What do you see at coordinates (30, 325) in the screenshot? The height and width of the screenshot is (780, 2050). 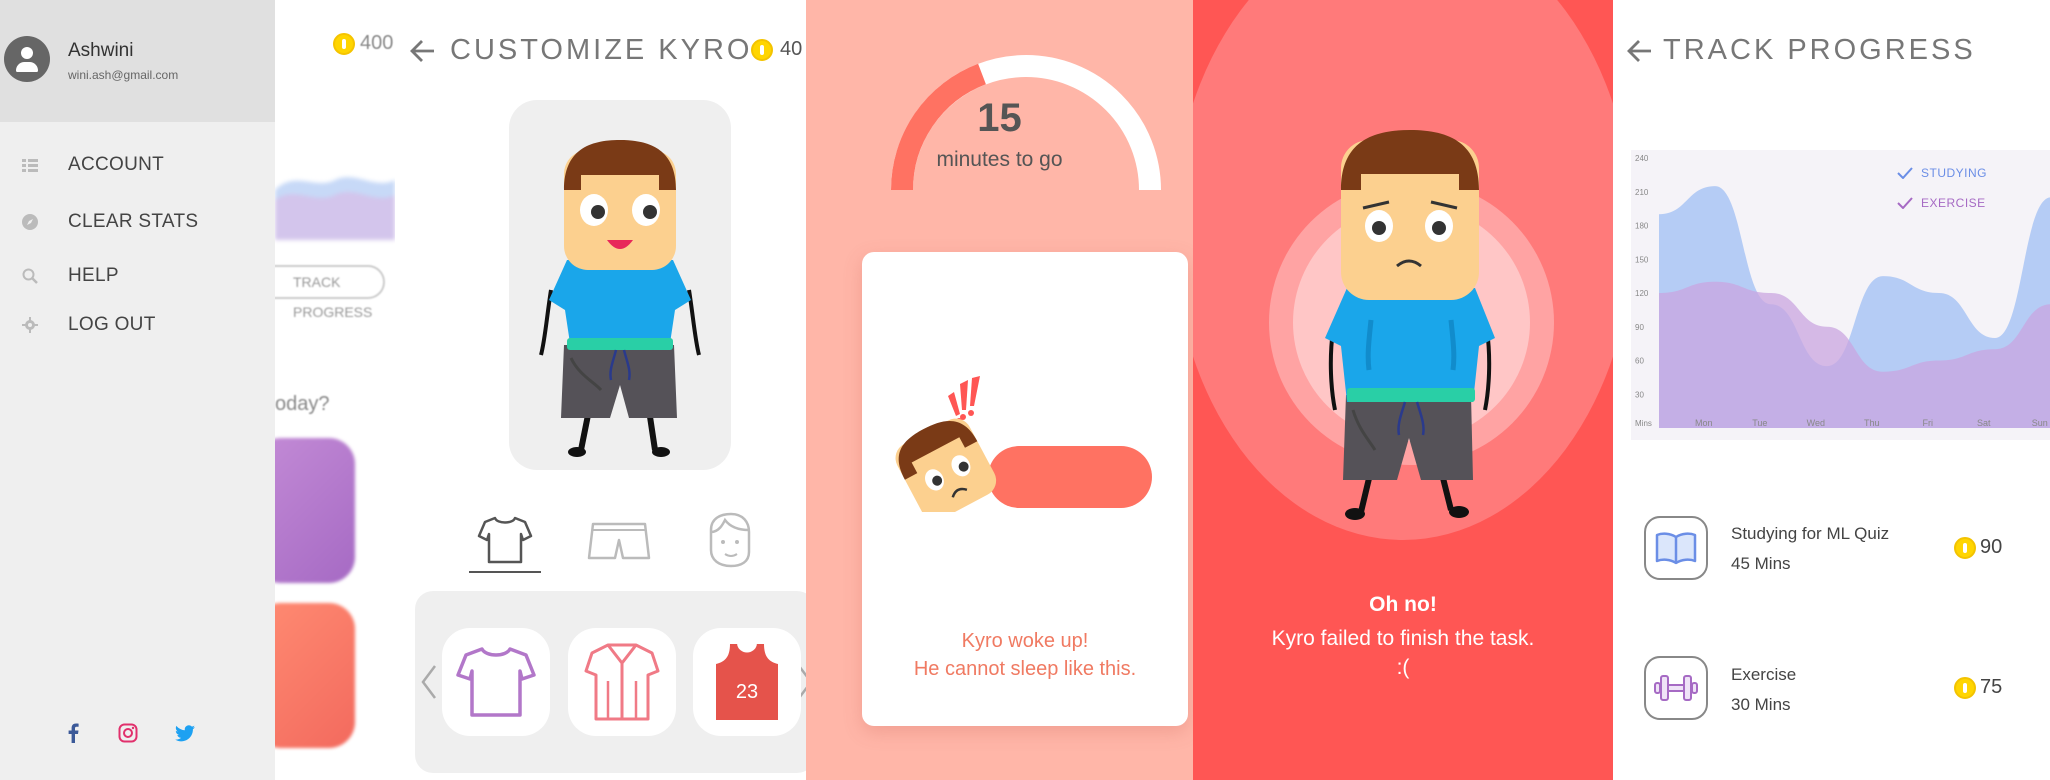 I see `gear-icon` at bounding box center [30, 325].